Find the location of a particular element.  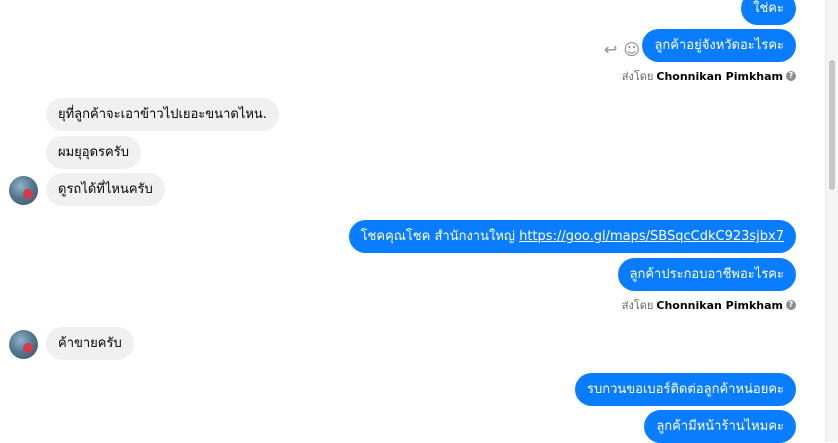

message-outgoing: ลูกค้าอยู่จังหวัดอะไรคะ is located at coordinates (719, 45).